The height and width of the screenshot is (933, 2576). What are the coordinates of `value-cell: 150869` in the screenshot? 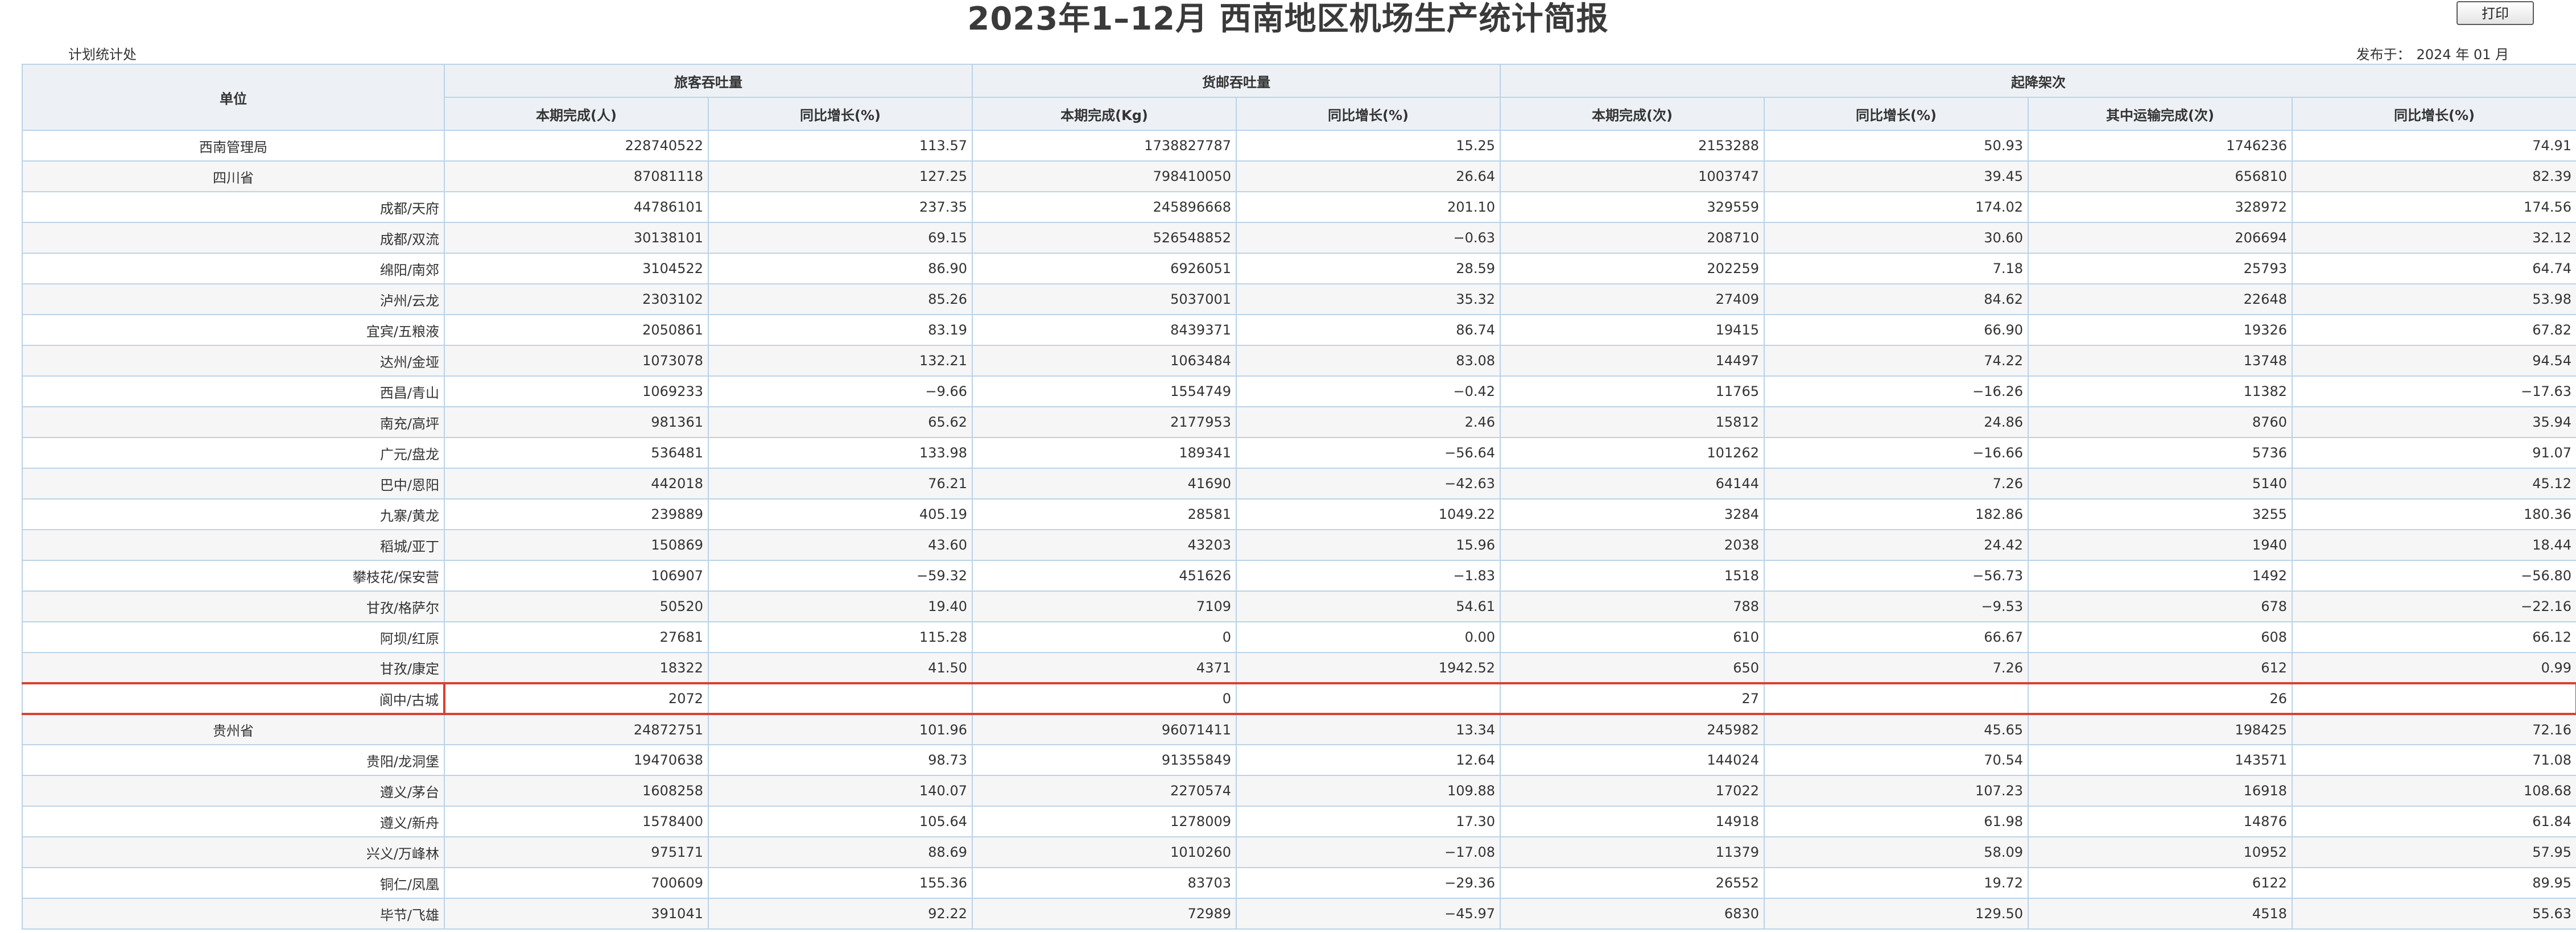 It's located at (577, 545).